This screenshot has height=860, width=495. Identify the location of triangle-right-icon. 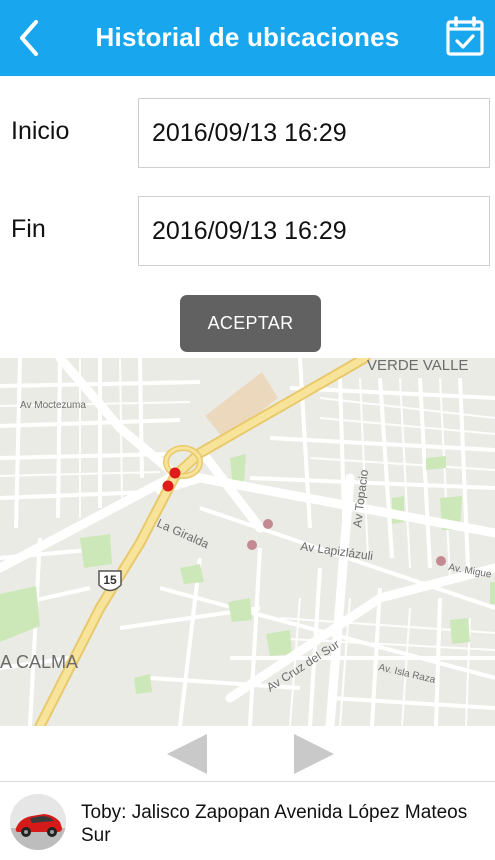
(314, 754).